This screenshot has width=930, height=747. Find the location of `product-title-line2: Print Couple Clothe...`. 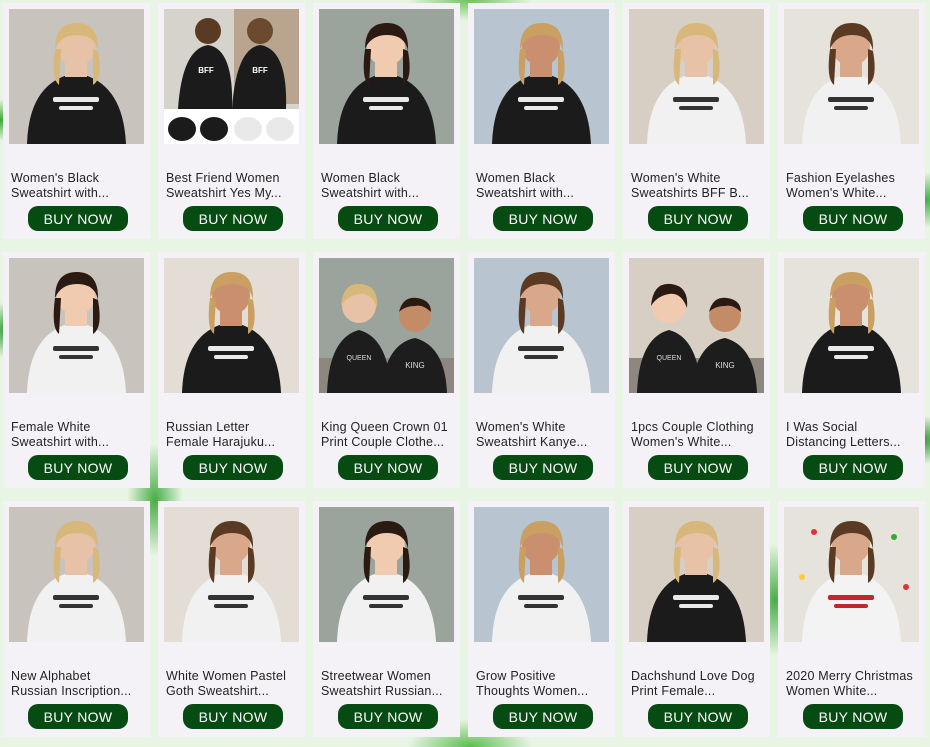

product-title-line2: Print Couple Clothe... is located at coordinates (383, 442).